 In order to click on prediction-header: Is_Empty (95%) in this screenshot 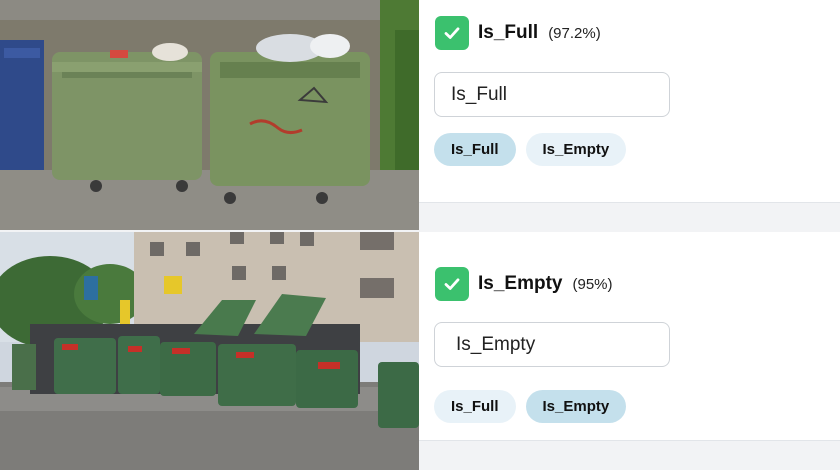, I will do `click(524, 284)`.